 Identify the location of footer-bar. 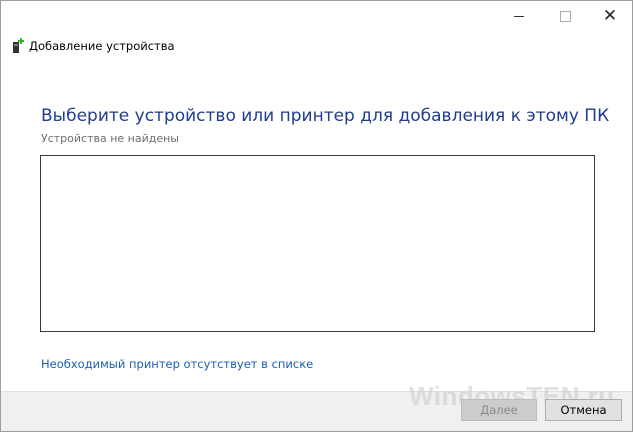
(316, 411).